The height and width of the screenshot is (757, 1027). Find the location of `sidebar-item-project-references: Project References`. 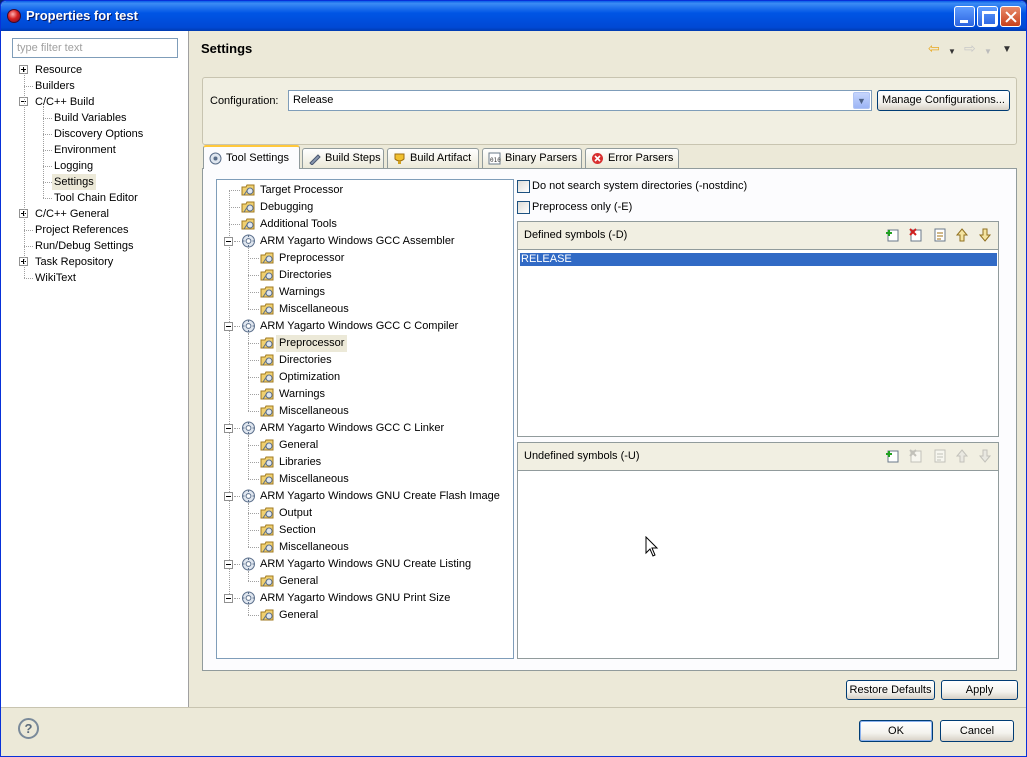

sidebar-item-project-references: Project References is located at coordinates (95, 230).